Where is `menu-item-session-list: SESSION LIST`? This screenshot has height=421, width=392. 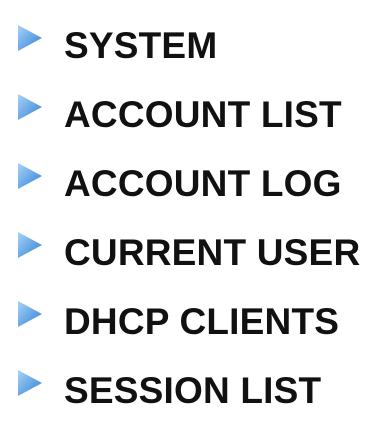 menu-item-session-list: SESSION LIST is located at coordinates (196, 391).